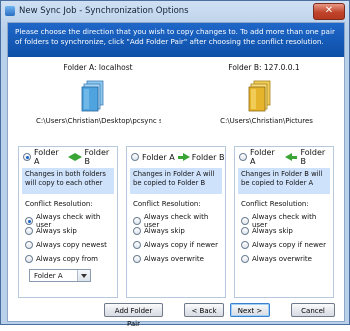 This screenshot has width=350, height=331. I want to click on copy-from-select: Folder A, so click(60, 275).